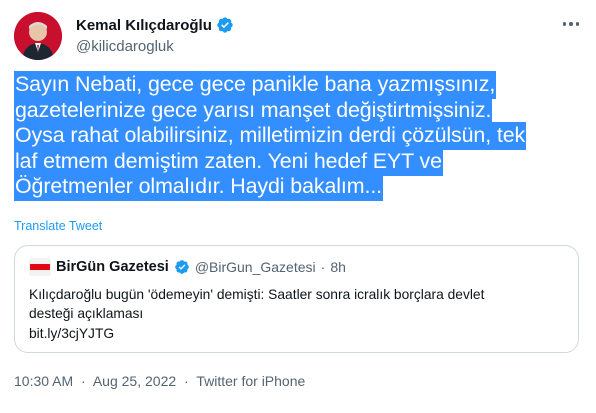 Image resolution: width=596 pixels, height=413 pixels. What do you see at coordinates (571, 24) in the screenshot?
I see `more-options-icon` at bounding box center [571, 24].